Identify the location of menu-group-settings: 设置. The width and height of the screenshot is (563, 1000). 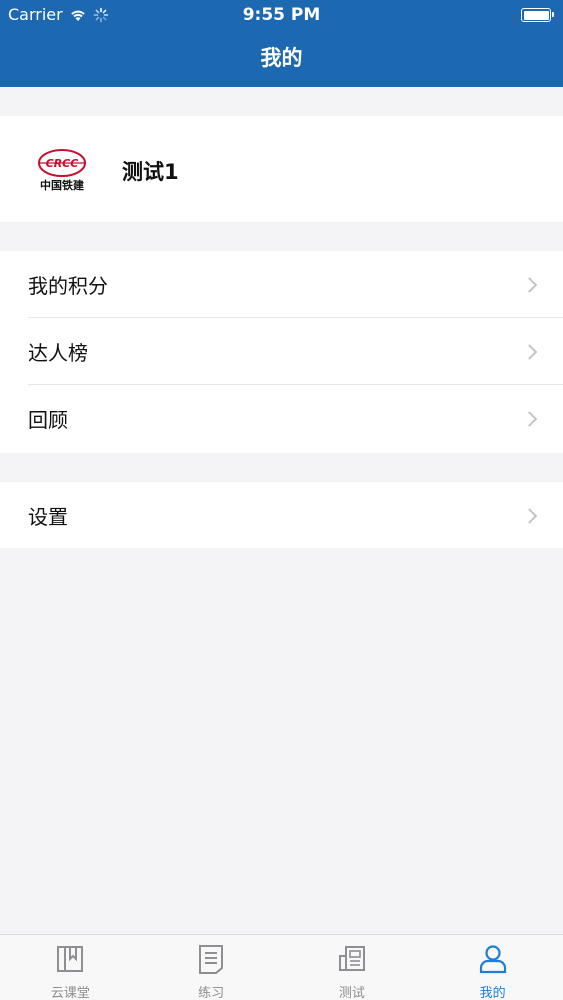
(281, 515).